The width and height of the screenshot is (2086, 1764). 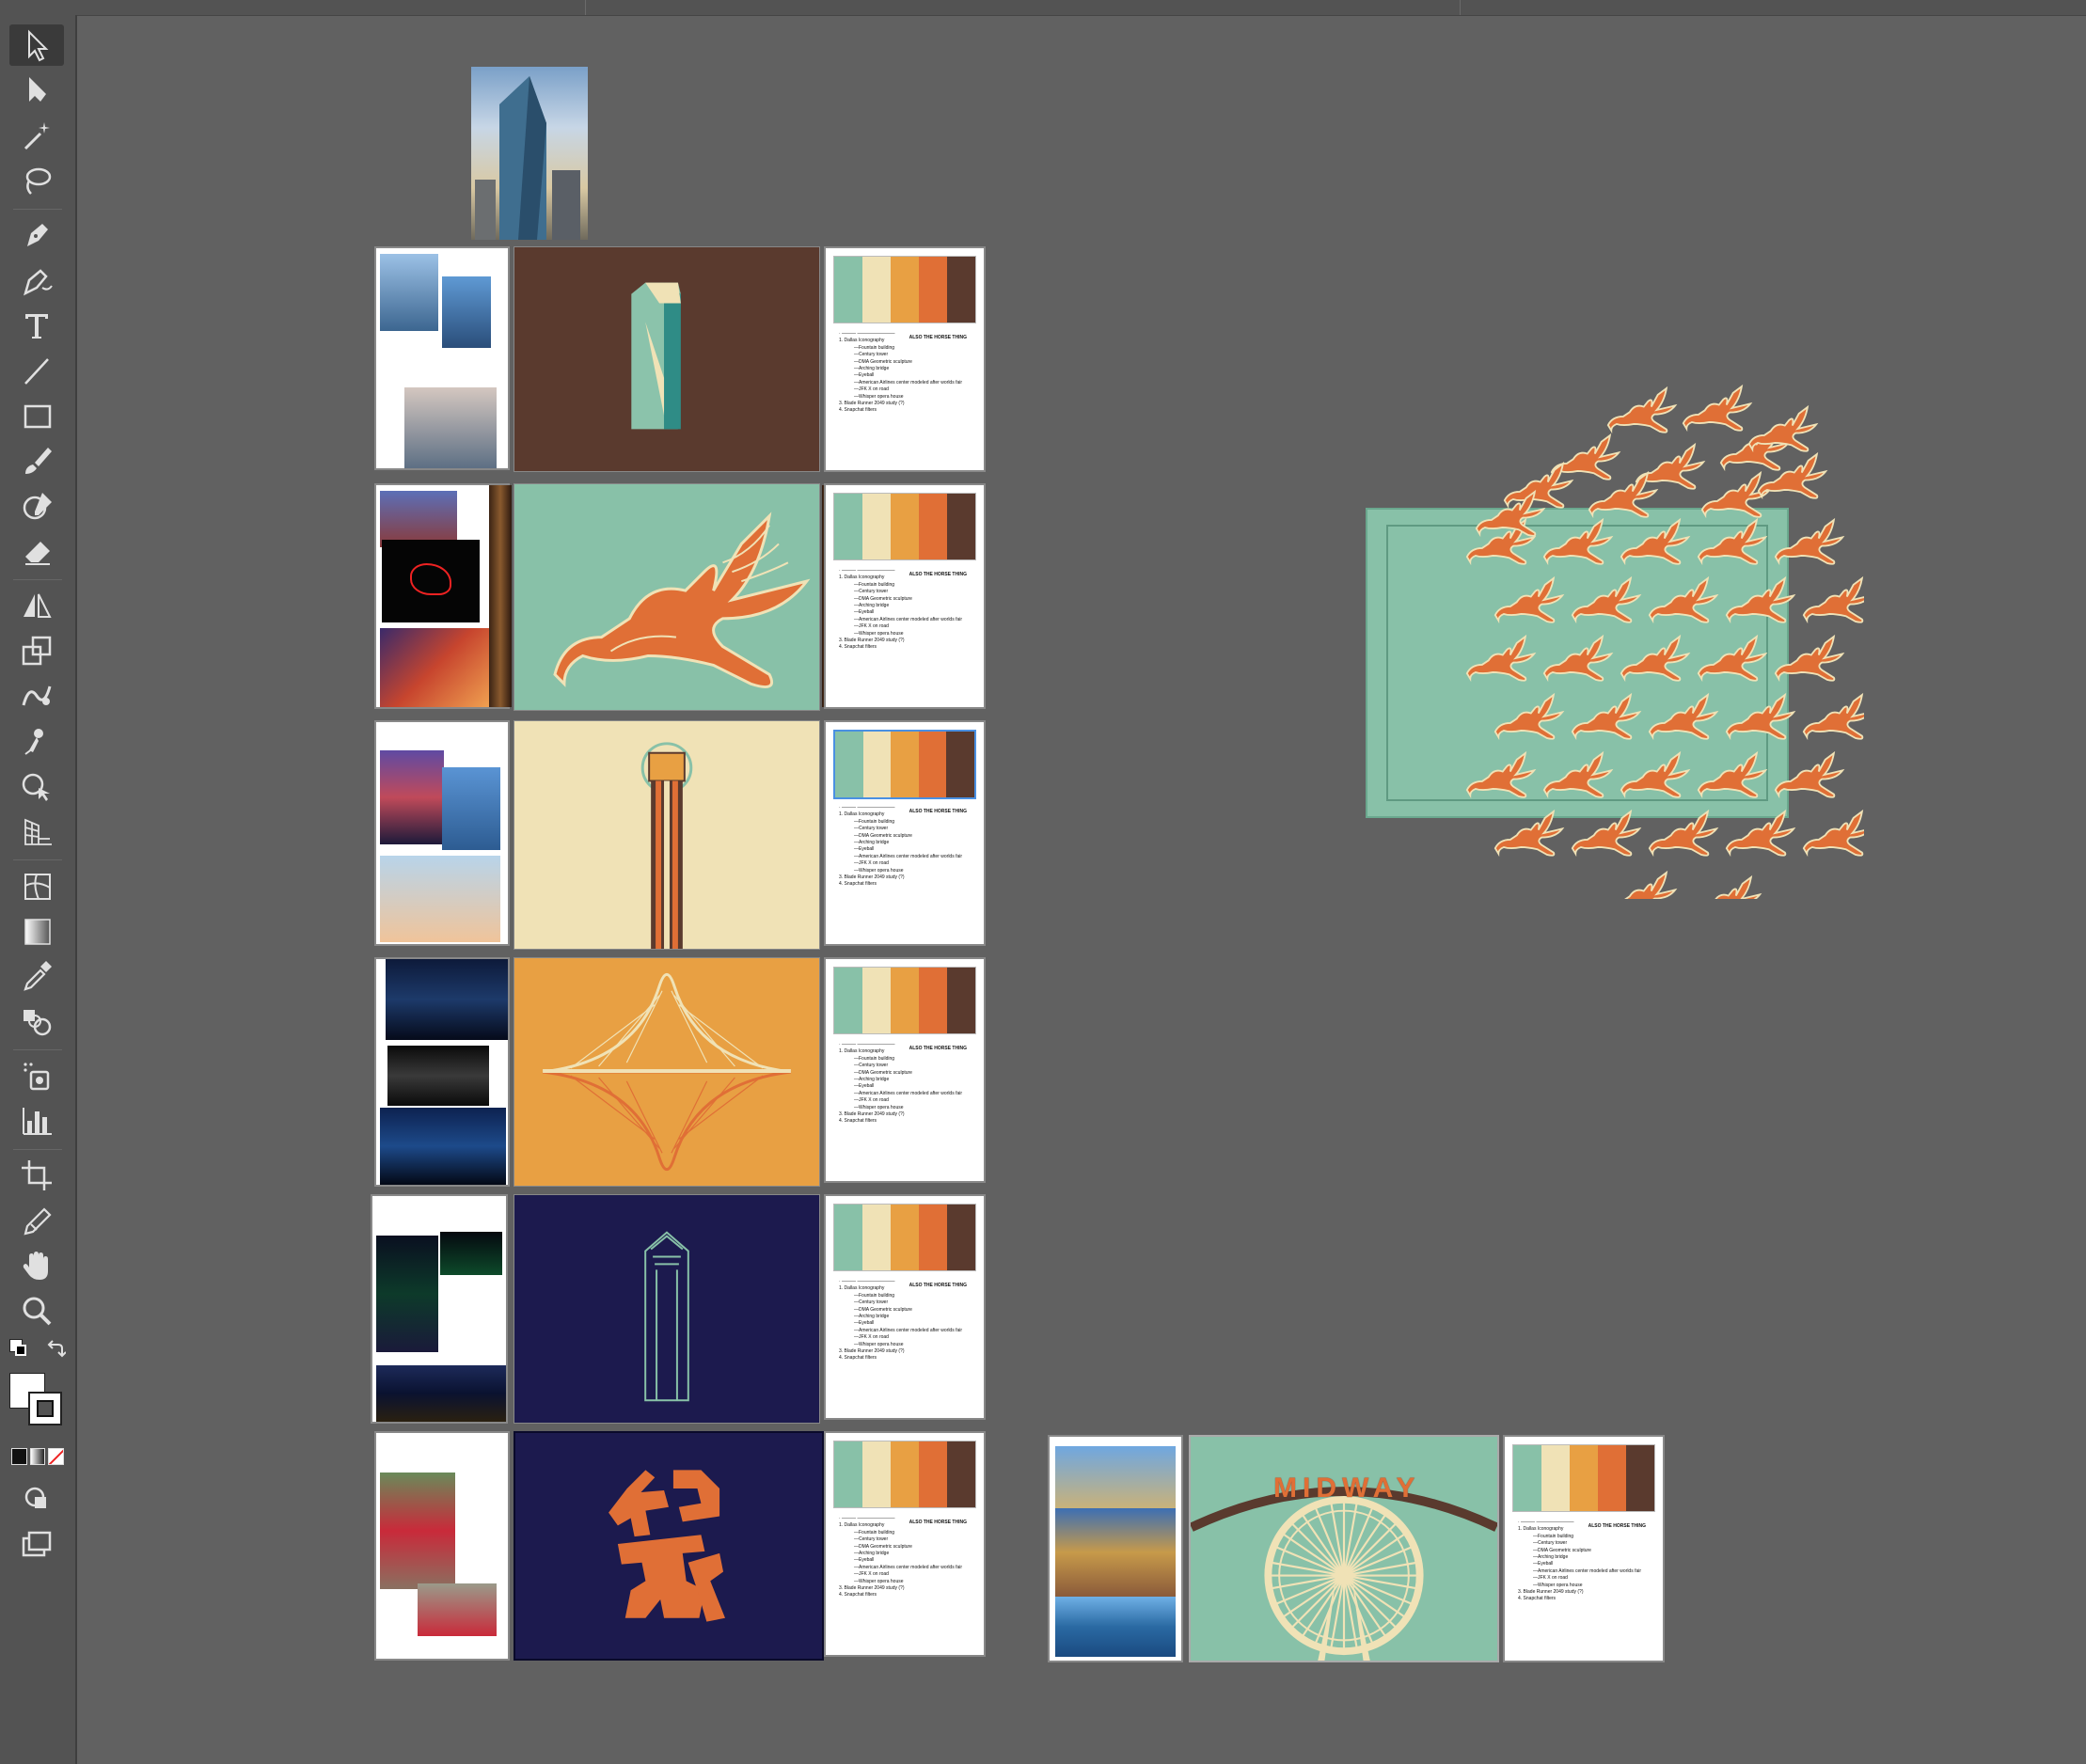 I want to click on artboard-tool-icon, so click(x=37, y=1176).